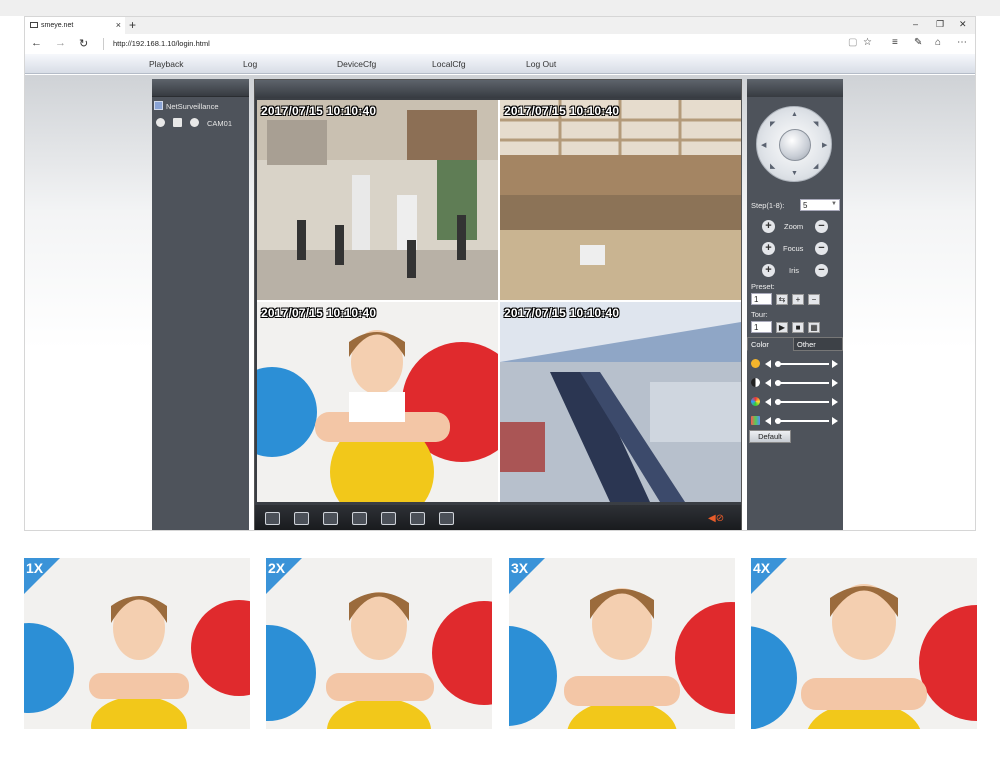 This screenshot has width=1000, height=770. I want to click on minimize-icon: –, so click(915, 24).